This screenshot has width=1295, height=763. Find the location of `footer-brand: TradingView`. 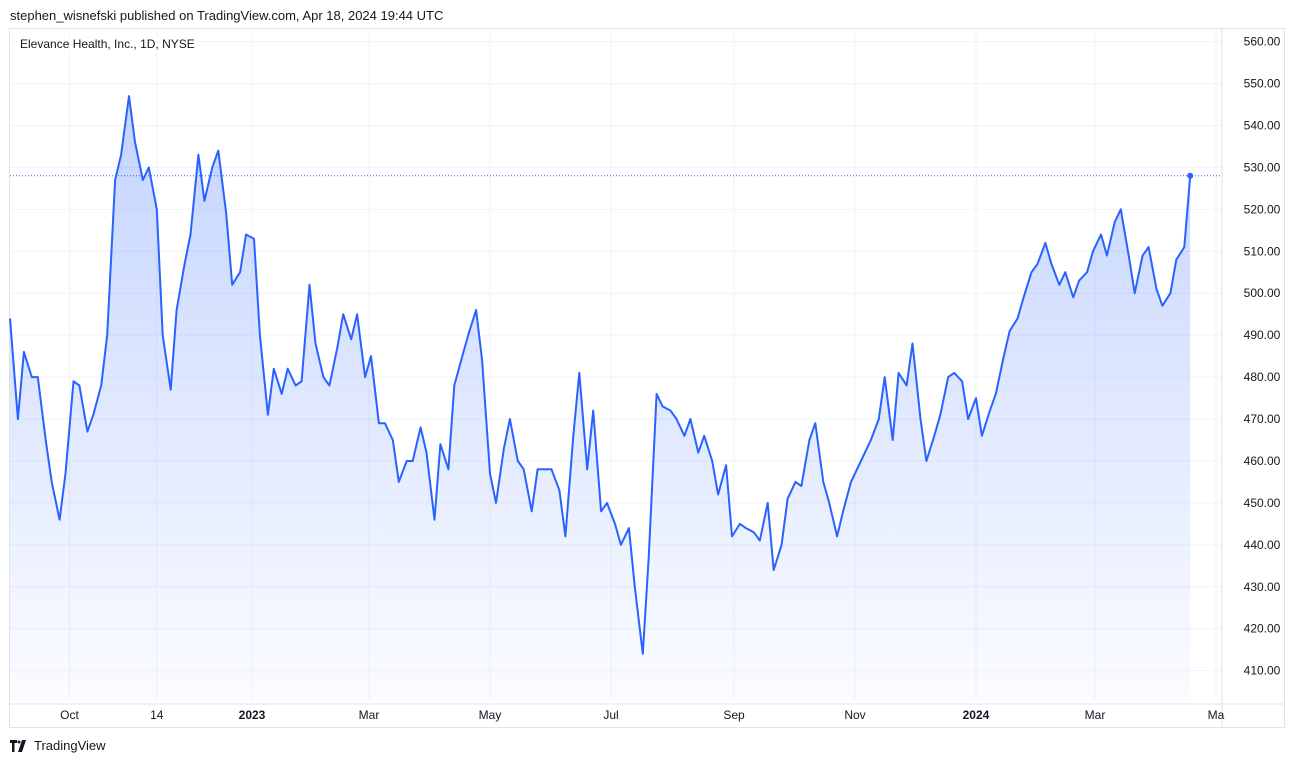

footer-brand: TradingView is located at coordinates (58, 745).